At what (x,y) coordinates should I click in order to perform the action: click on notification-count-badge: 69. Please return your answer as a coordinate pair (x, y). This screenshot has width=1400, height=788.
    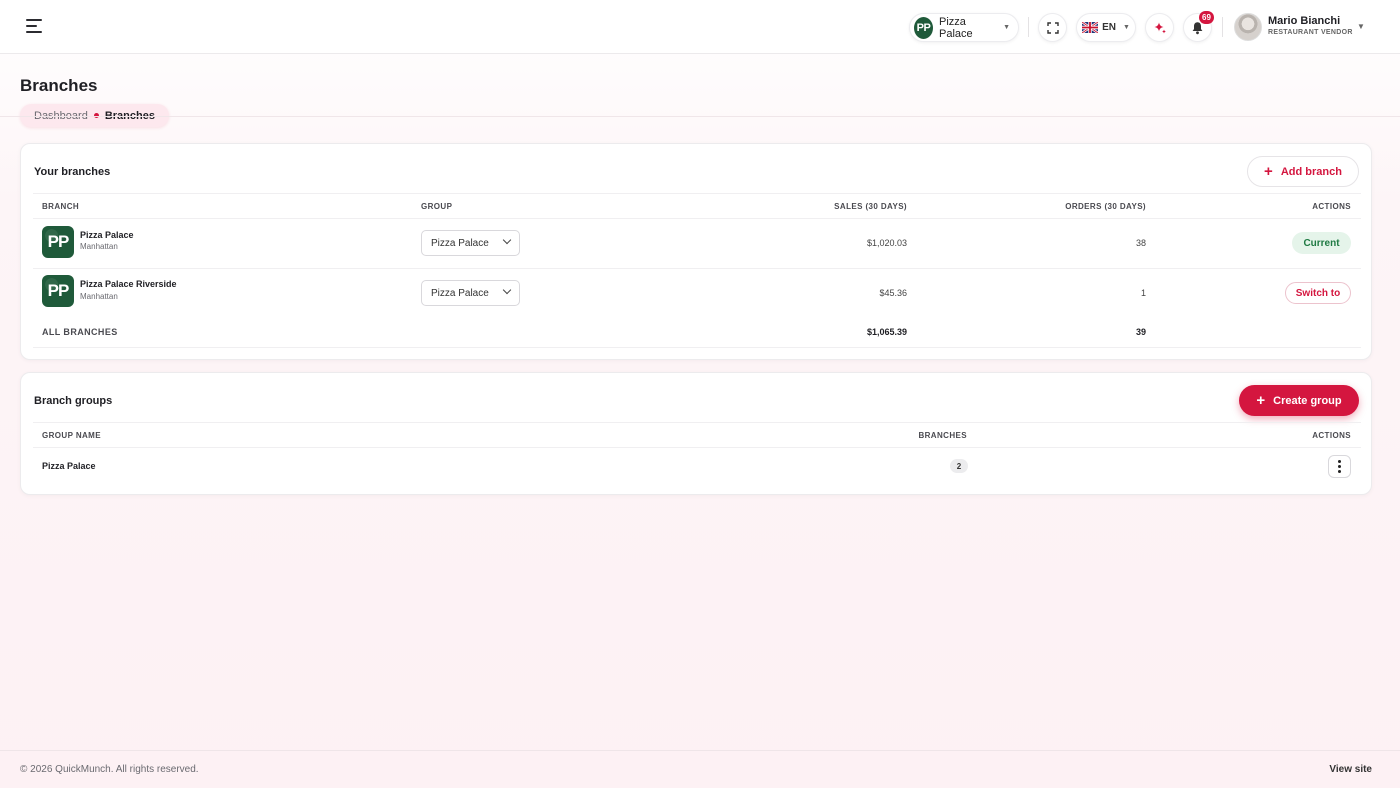
    Looking at the image, I should click on (1206, 17).